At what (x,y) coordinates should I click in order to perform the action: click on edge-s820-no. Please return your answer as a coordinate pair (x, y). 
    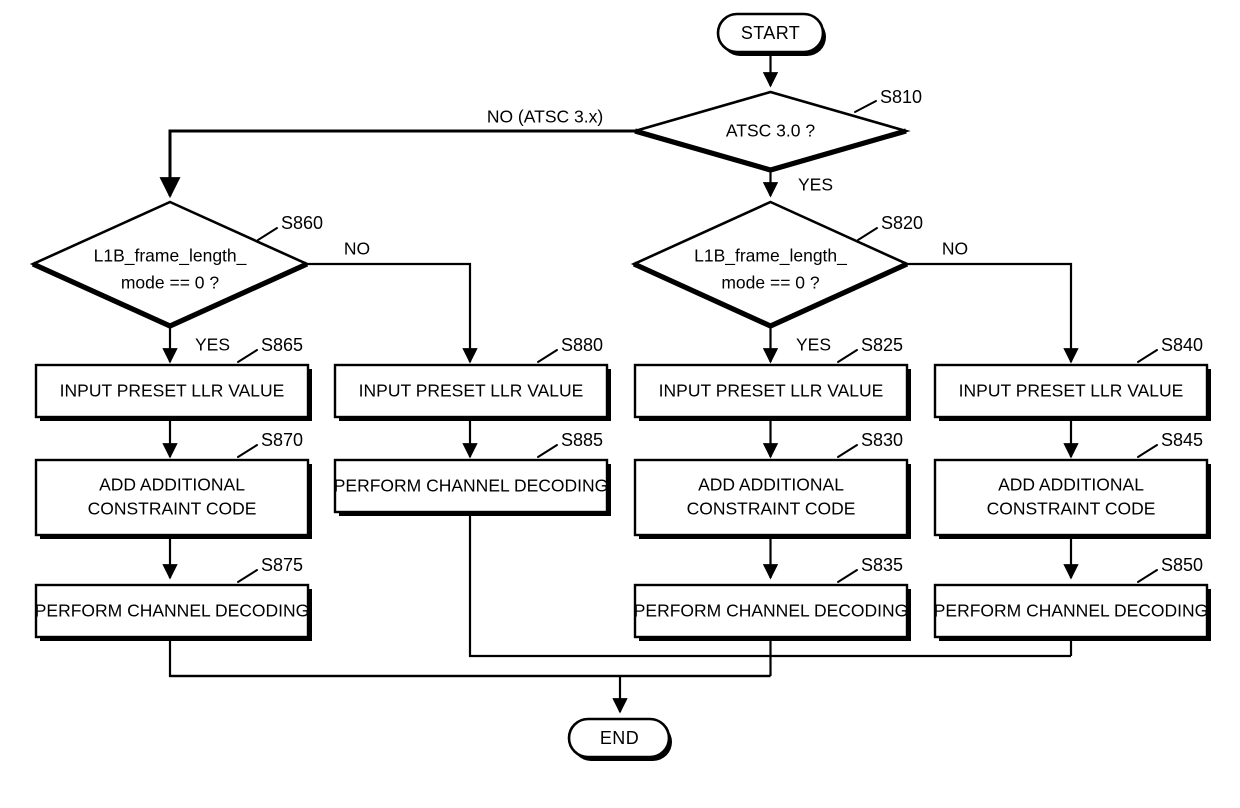
    Looking at the image, I should click on (993, 313).